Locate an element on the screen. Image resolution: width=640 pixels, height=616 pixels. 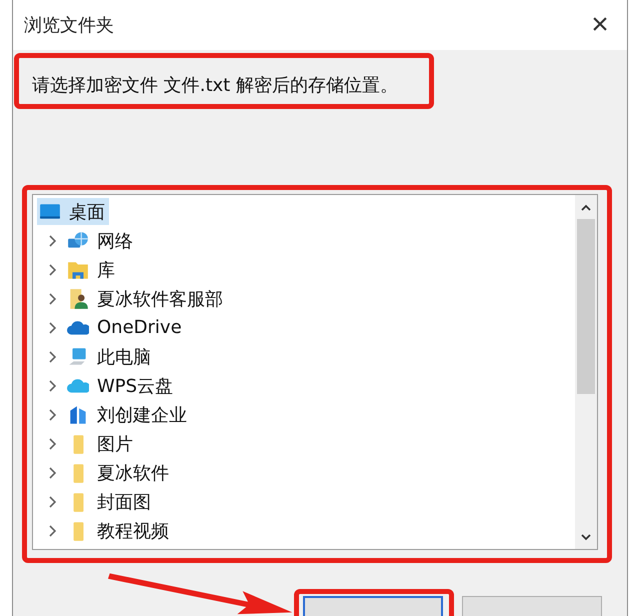
tree-item: 库 is located at coordinates (92, 269).